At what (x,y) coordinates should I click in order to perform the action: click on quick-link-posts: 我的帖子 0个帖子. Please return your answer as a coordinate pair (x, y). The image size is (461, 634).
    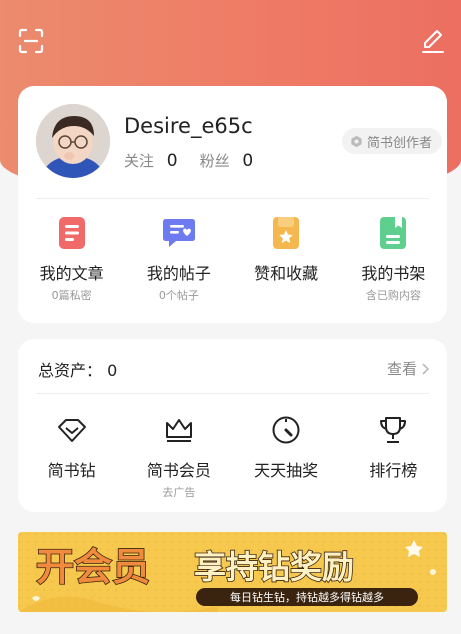
    Looking at the image, I should click on (178, 259).